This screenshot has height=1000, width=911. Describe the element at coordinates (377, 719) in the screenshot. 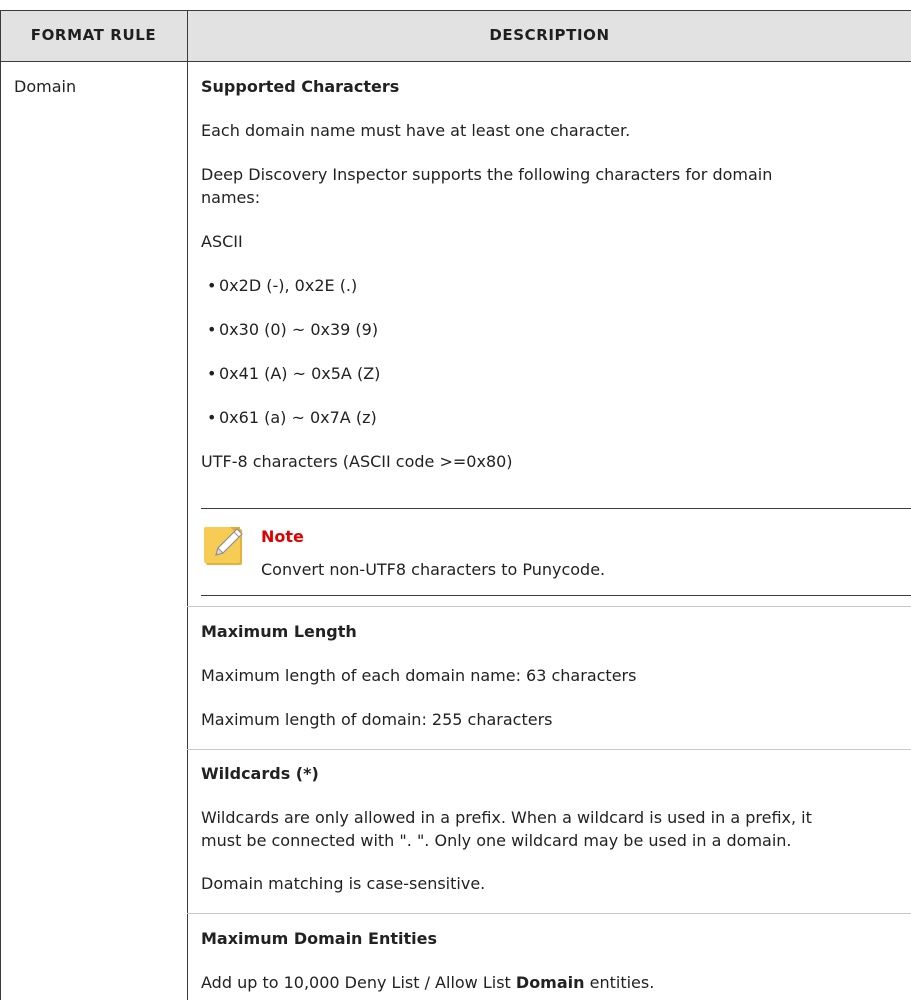

I see `max-length-p2: Maximum length of domain: 255 characters` at that location.